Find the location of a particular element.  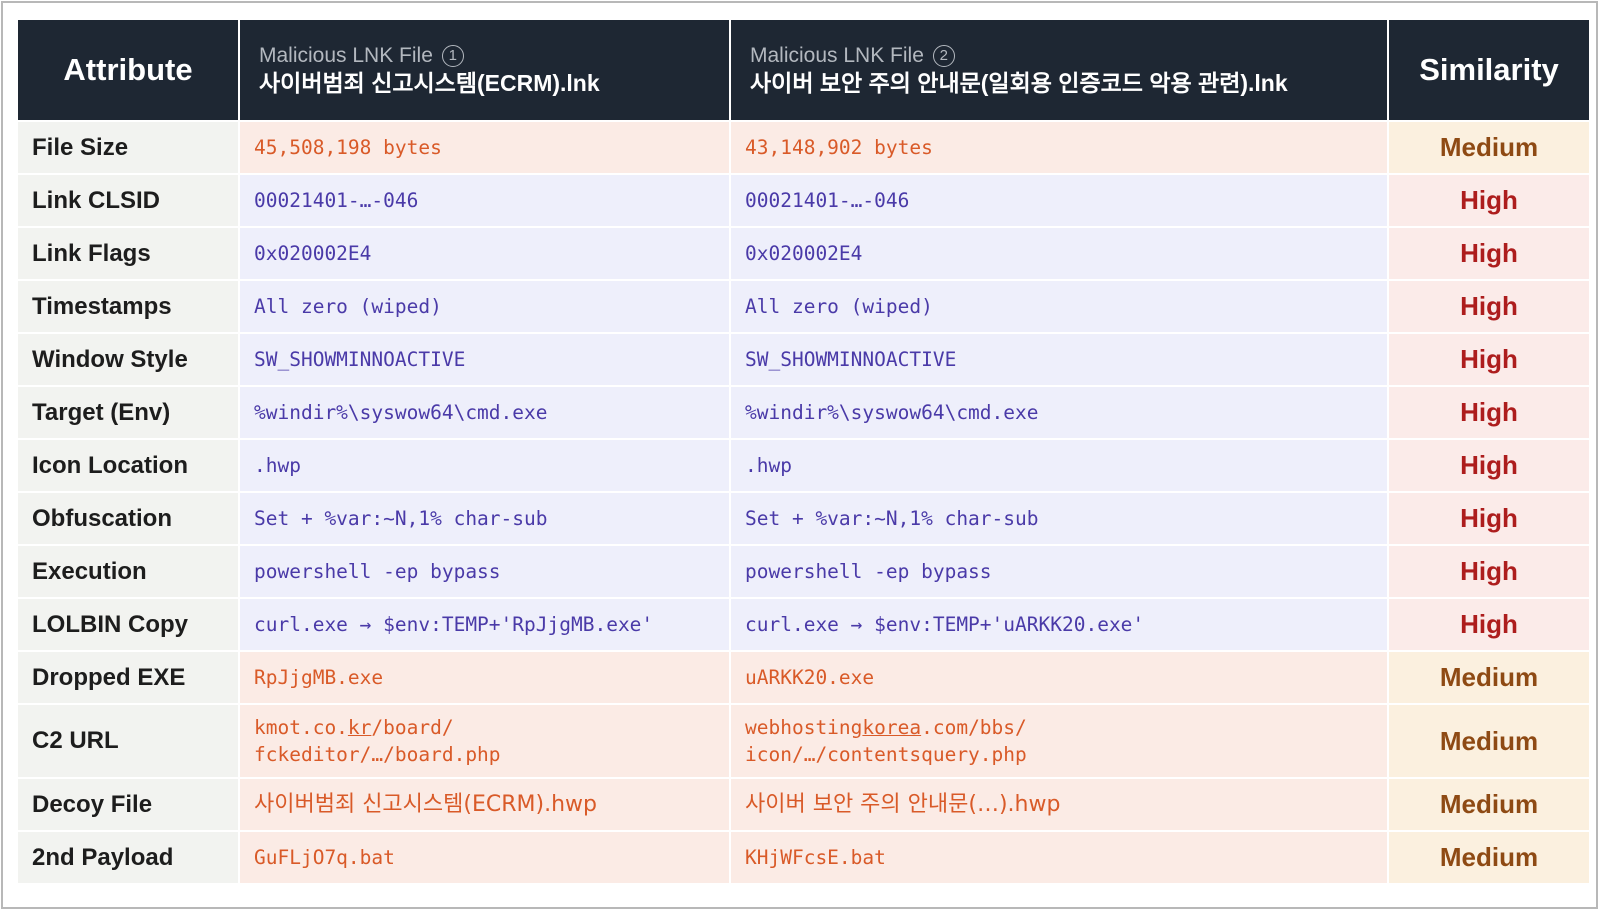

file-1-value: 45,508,198 bytes is located at coordinates (484, 147).